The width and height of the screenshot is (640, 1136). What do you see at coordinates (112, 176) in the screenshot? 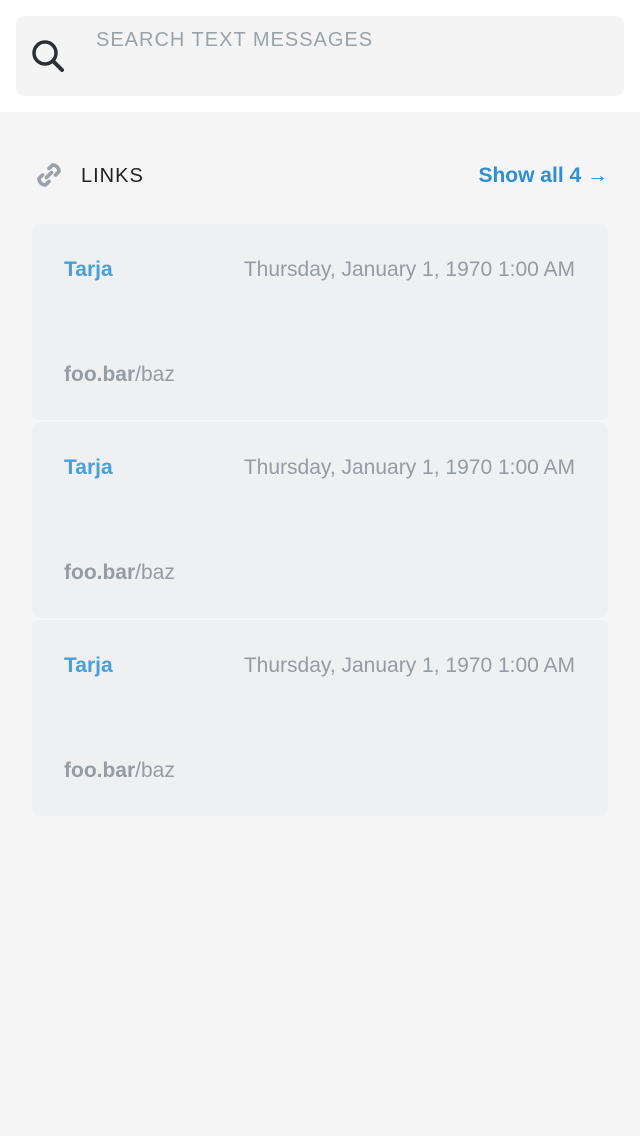
I see `section-title: LINKS` at bounding box center [112, 176].